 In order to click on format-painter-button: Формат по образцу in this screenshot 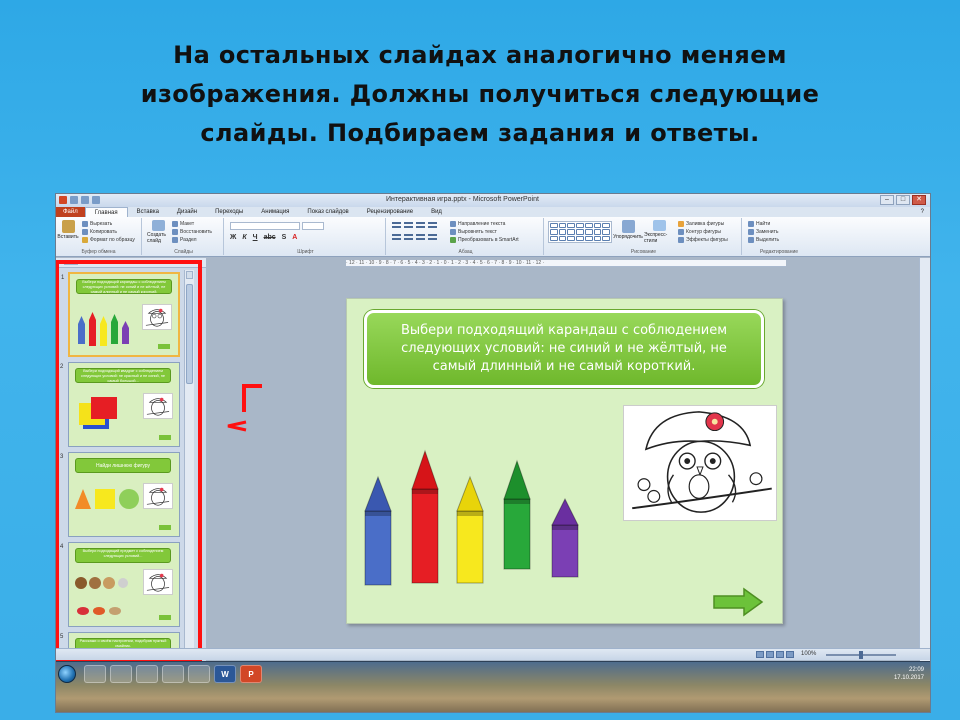, I will do `click(108, 239)`.